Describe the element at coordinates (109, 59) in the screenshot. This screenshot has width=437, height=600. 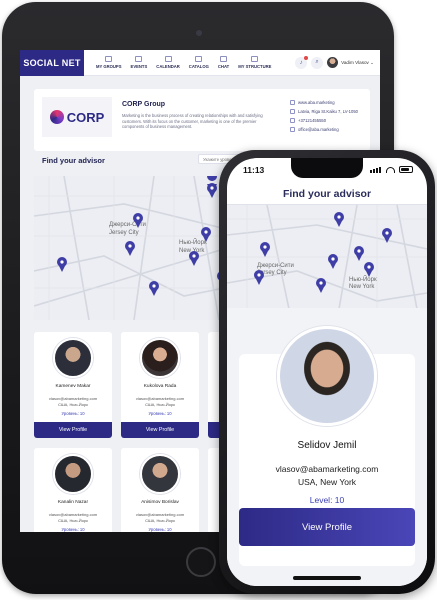
I see `groups-icon` at that location.